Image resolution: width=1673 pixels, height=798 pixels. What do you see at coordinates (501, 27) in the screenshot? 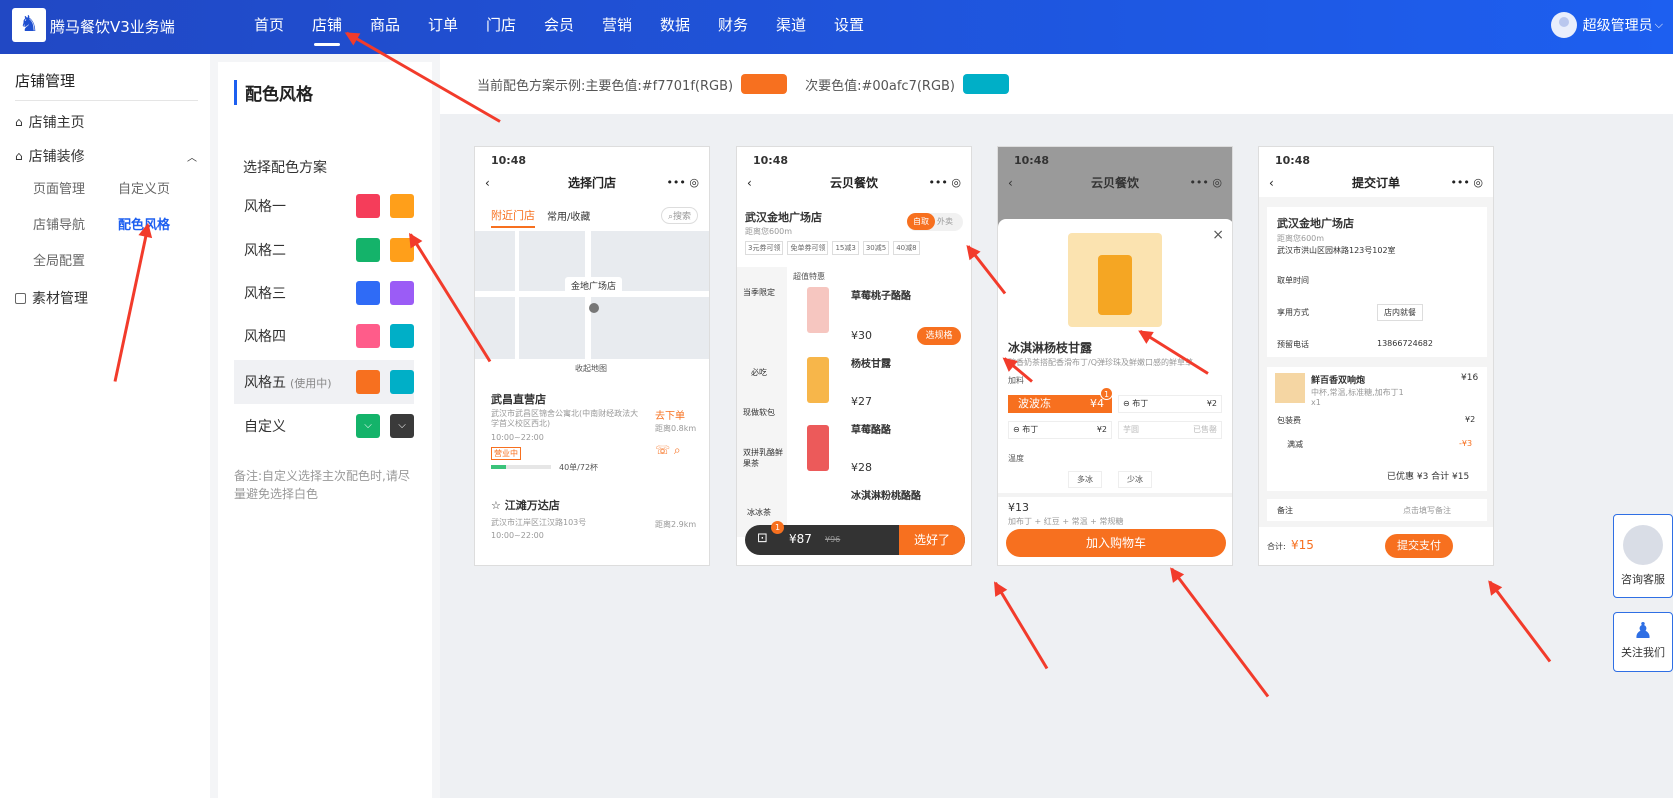
I see `nav-shops: 门店` at bounding box center [501, 27].